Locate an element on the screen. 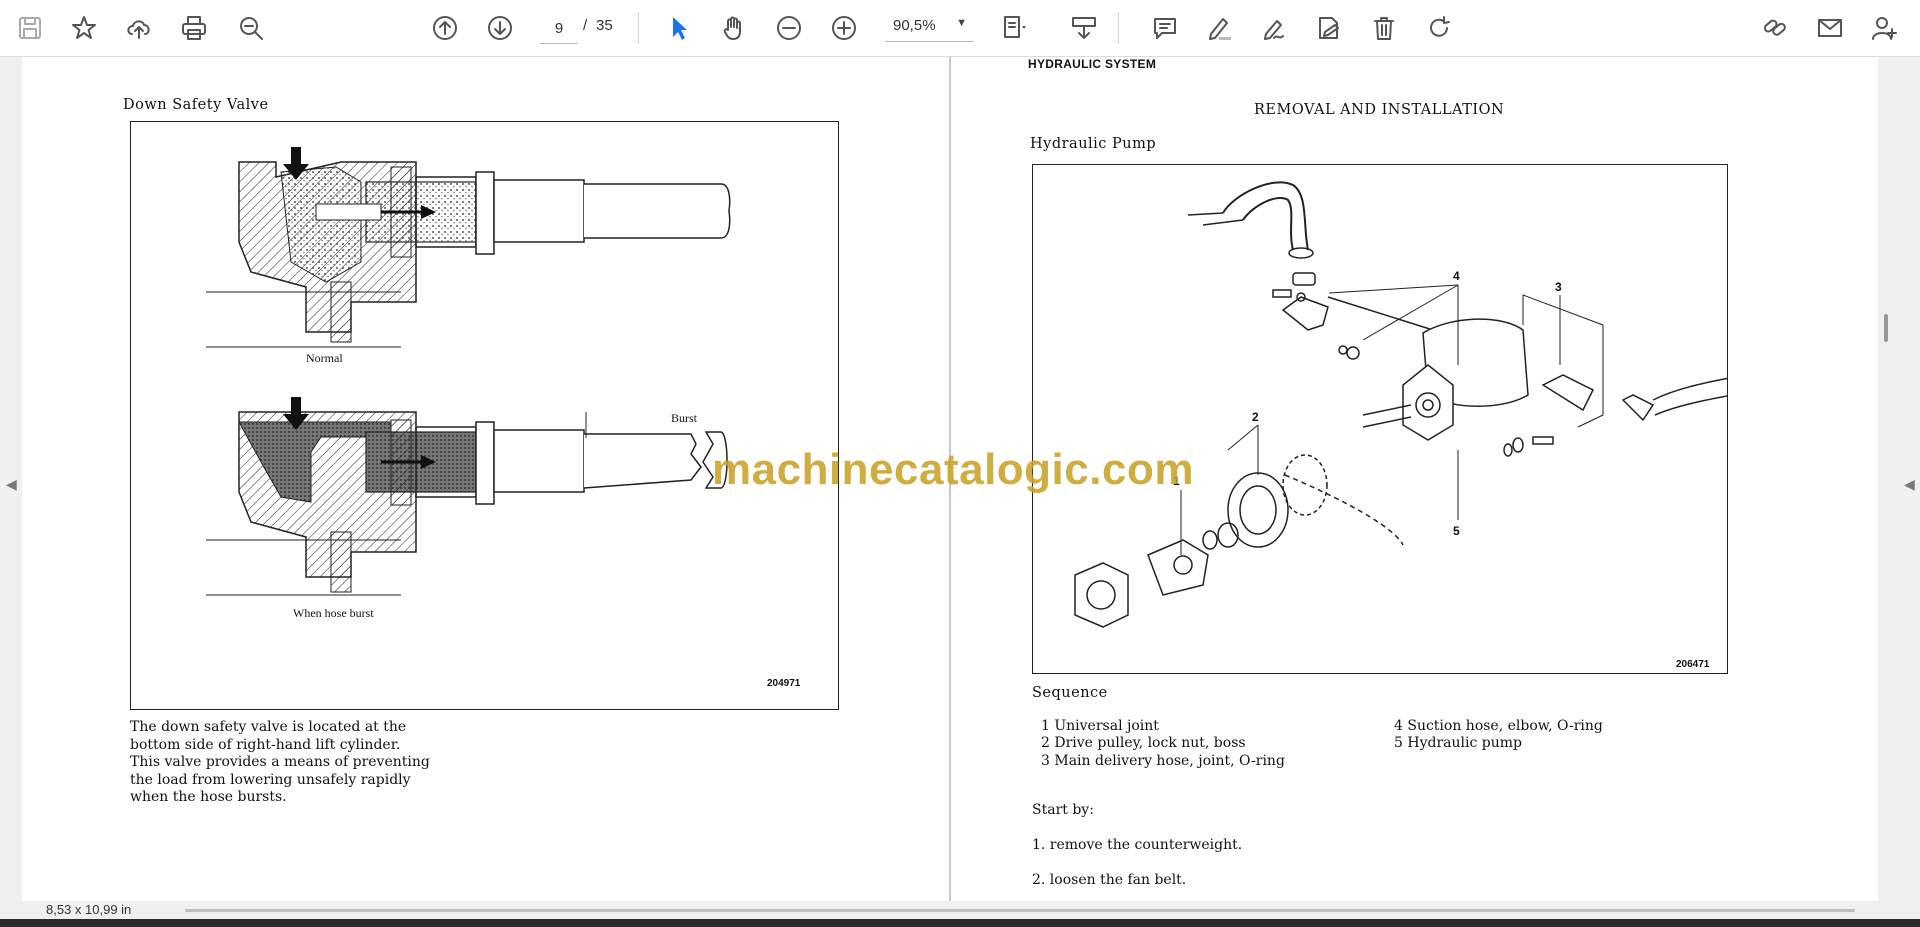 This screenshot has height=927, width=1920. sequence-item: 4 Suction hose, elbow, O-ring is located at coordinates (1498, 726).